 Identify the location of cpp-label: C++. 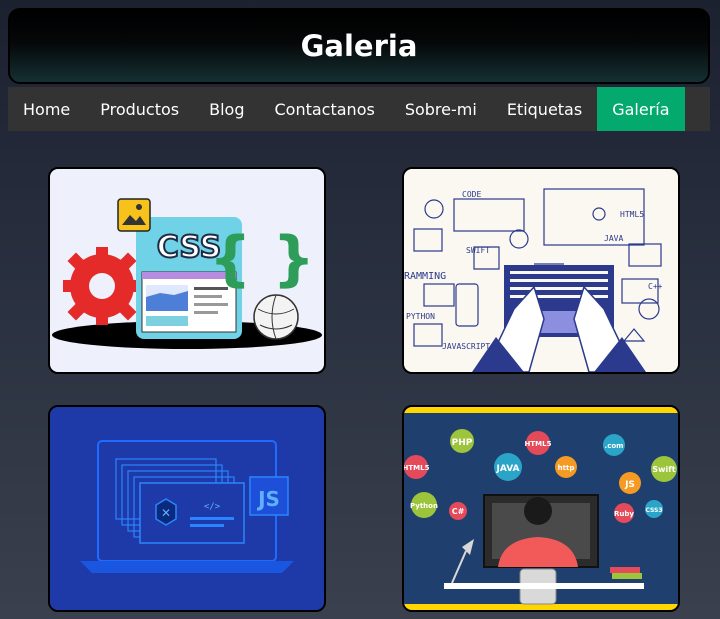
(655, 286).